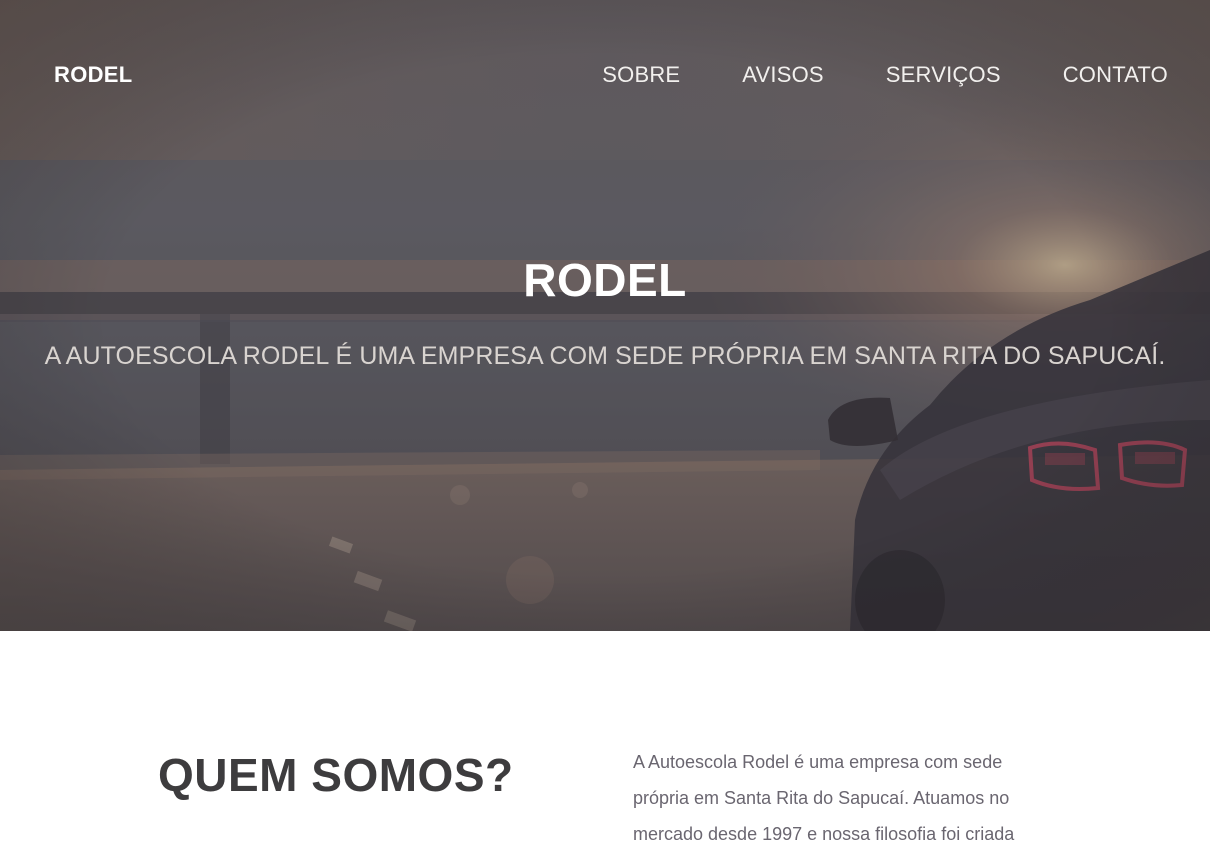 The image size is (1210, 852). What do you see at coordinates (605, 280) in the screenshot?
I see `hero-title: RODEL` at bounding box center [605, 280].